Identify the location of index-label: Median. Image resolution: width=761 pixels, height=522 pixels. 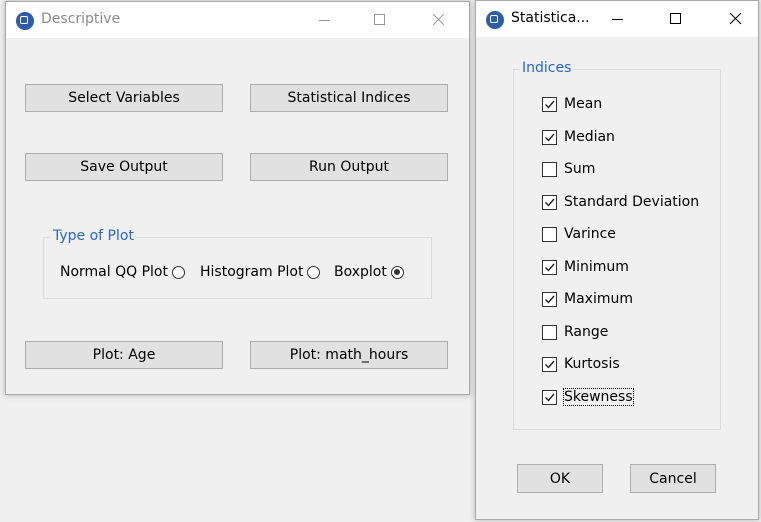
(589, 137).